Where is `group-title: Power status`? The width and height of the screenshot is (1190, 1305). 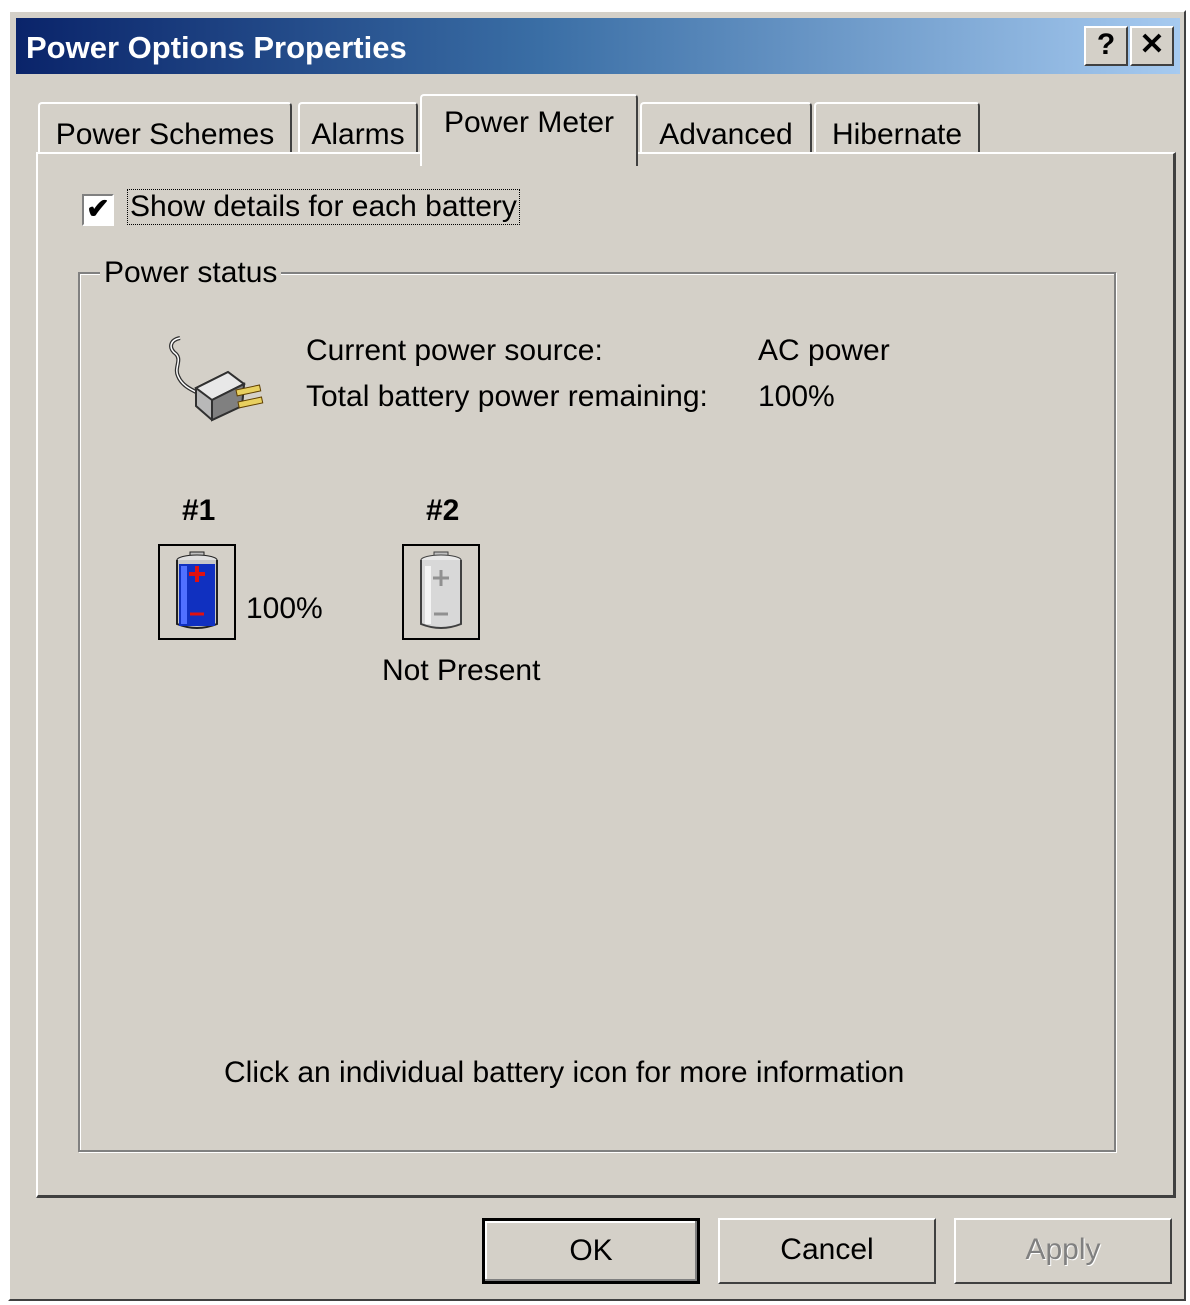 group-title: Power status is located at coordinates (191, 273).